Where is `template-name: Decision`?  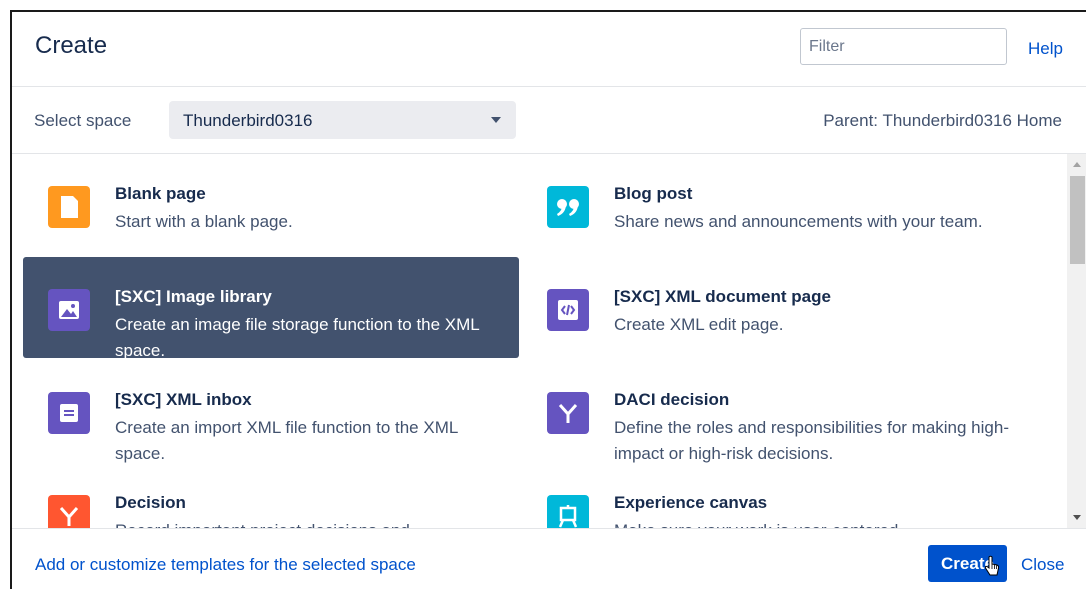
template-name: Decision is located at coordinates (150, 502).